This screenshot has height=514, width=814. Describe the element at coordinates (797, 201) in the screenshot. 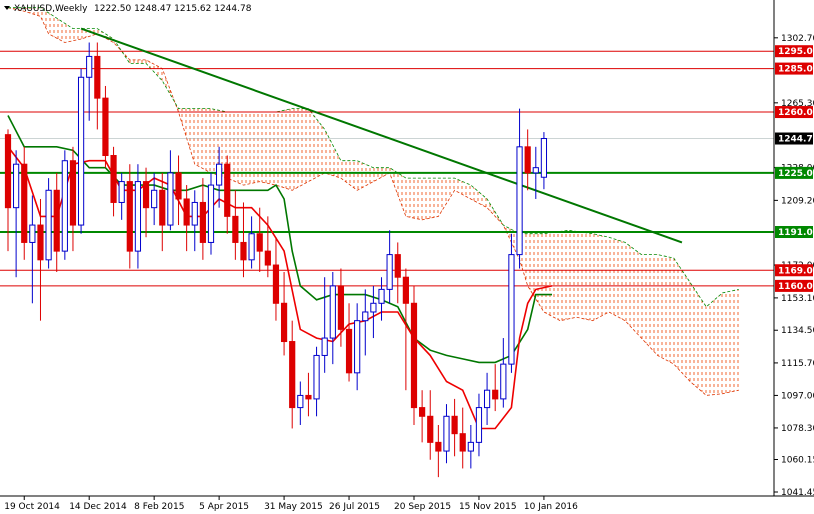

I see `y-tick-label: 1209.20` at that location.